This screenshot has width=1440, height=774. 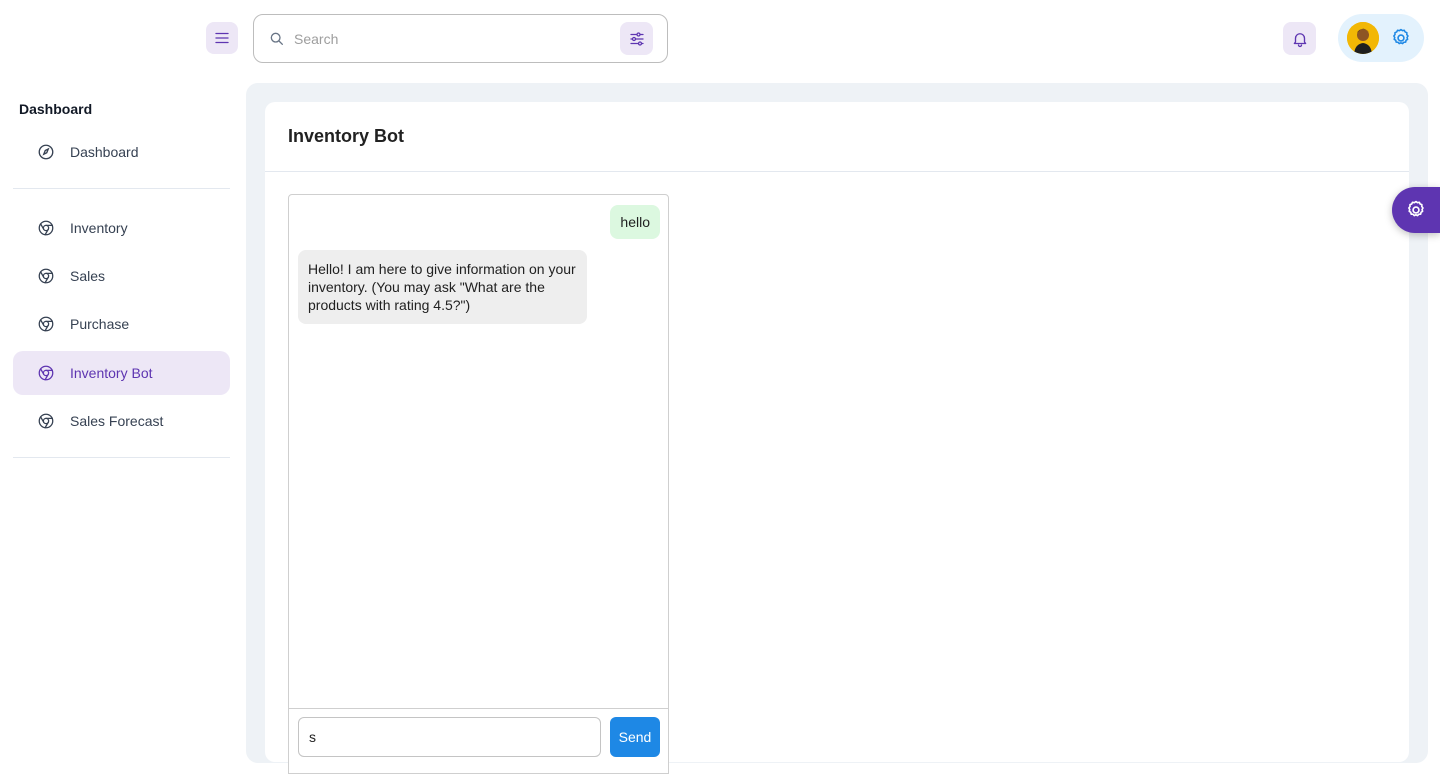 I want to click on search-filter-button, so click(x=636, y=38).